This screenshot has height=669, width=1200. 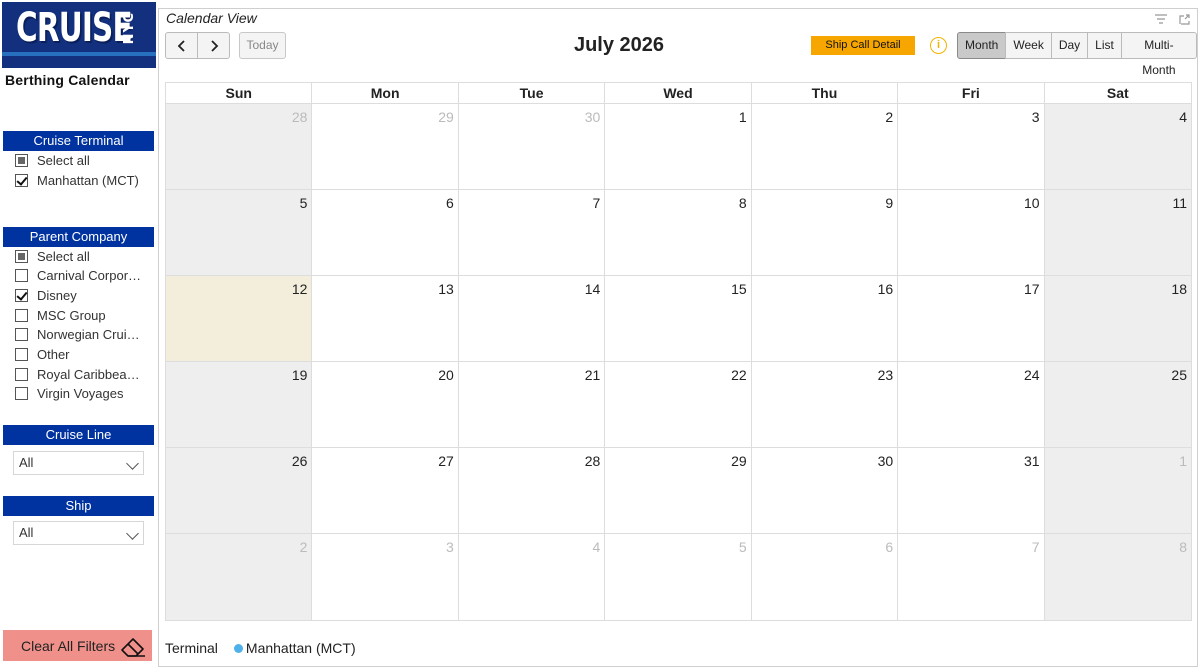 What do you see at coordinates (825, 319) in the screenshot?
I see `day-cell: 16` at bounding box center [825, 319].